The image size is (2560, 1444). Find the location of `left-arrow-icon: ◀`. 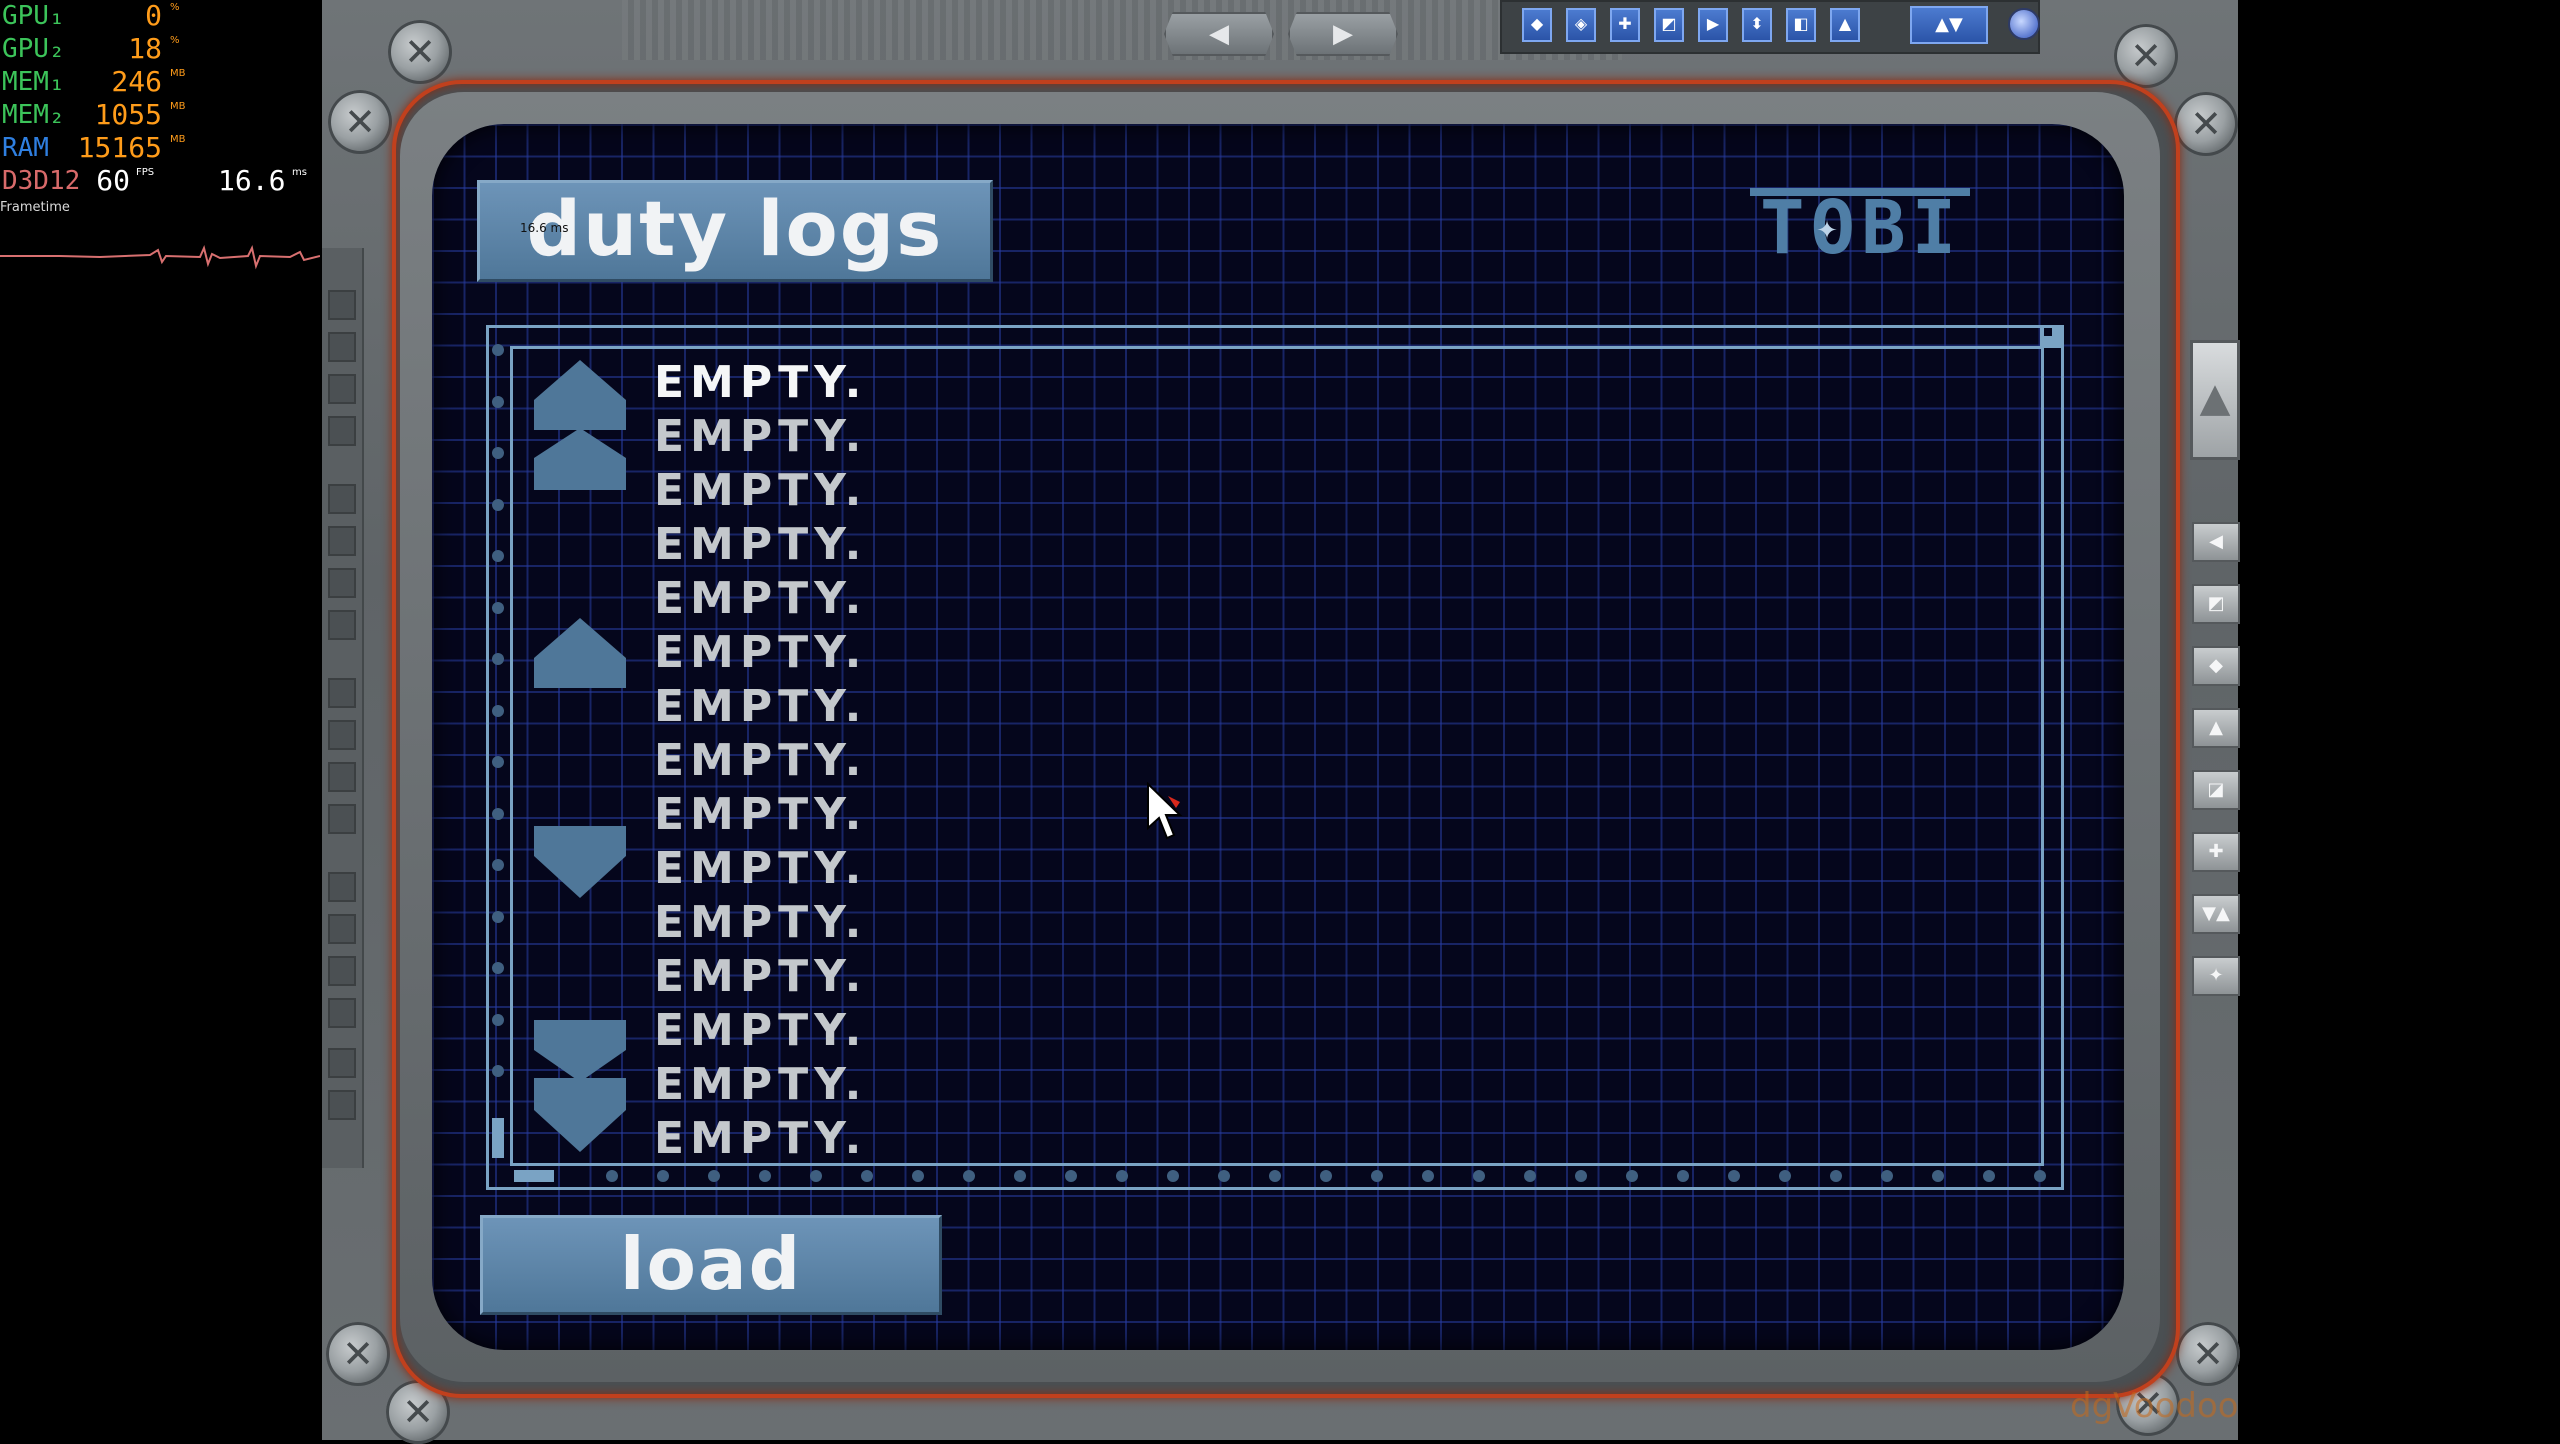

left-arrow-icon: ◀ is located at coordinates (1219, 34).